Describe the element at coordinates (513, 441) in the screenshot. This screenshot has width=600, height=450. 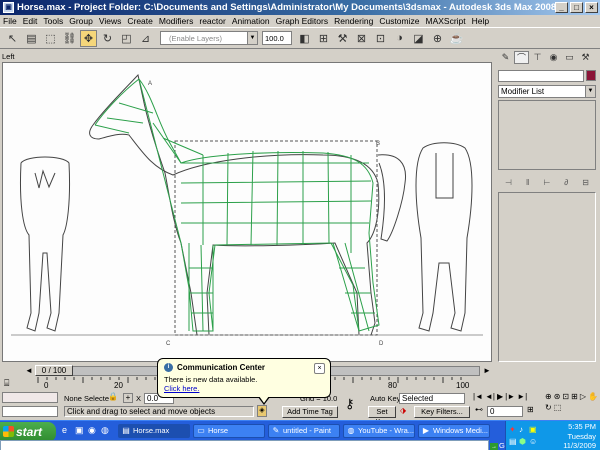
I see `tray-display-icon: ▤` at that location.